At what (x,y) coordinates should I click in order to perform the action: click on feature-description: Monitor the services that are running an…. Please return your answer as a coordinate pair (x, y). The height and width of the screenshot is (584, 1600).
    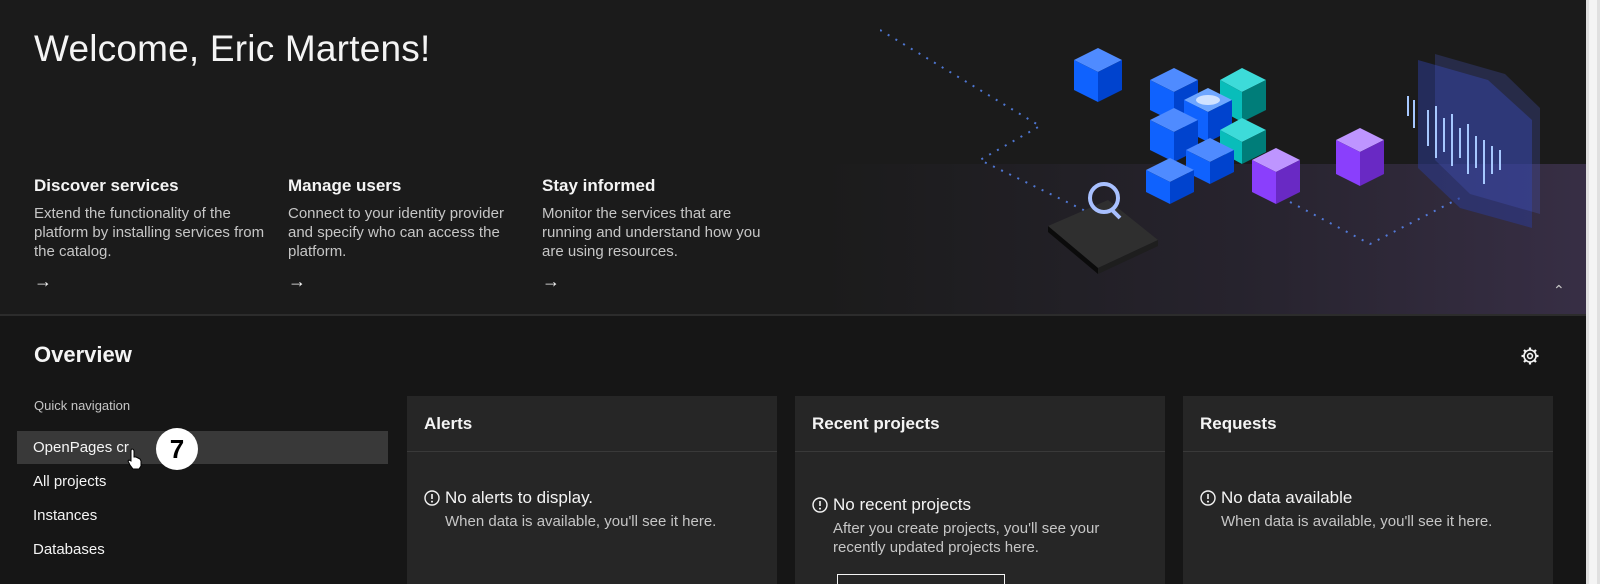
    Looking at the image, I should click on (651, 232).